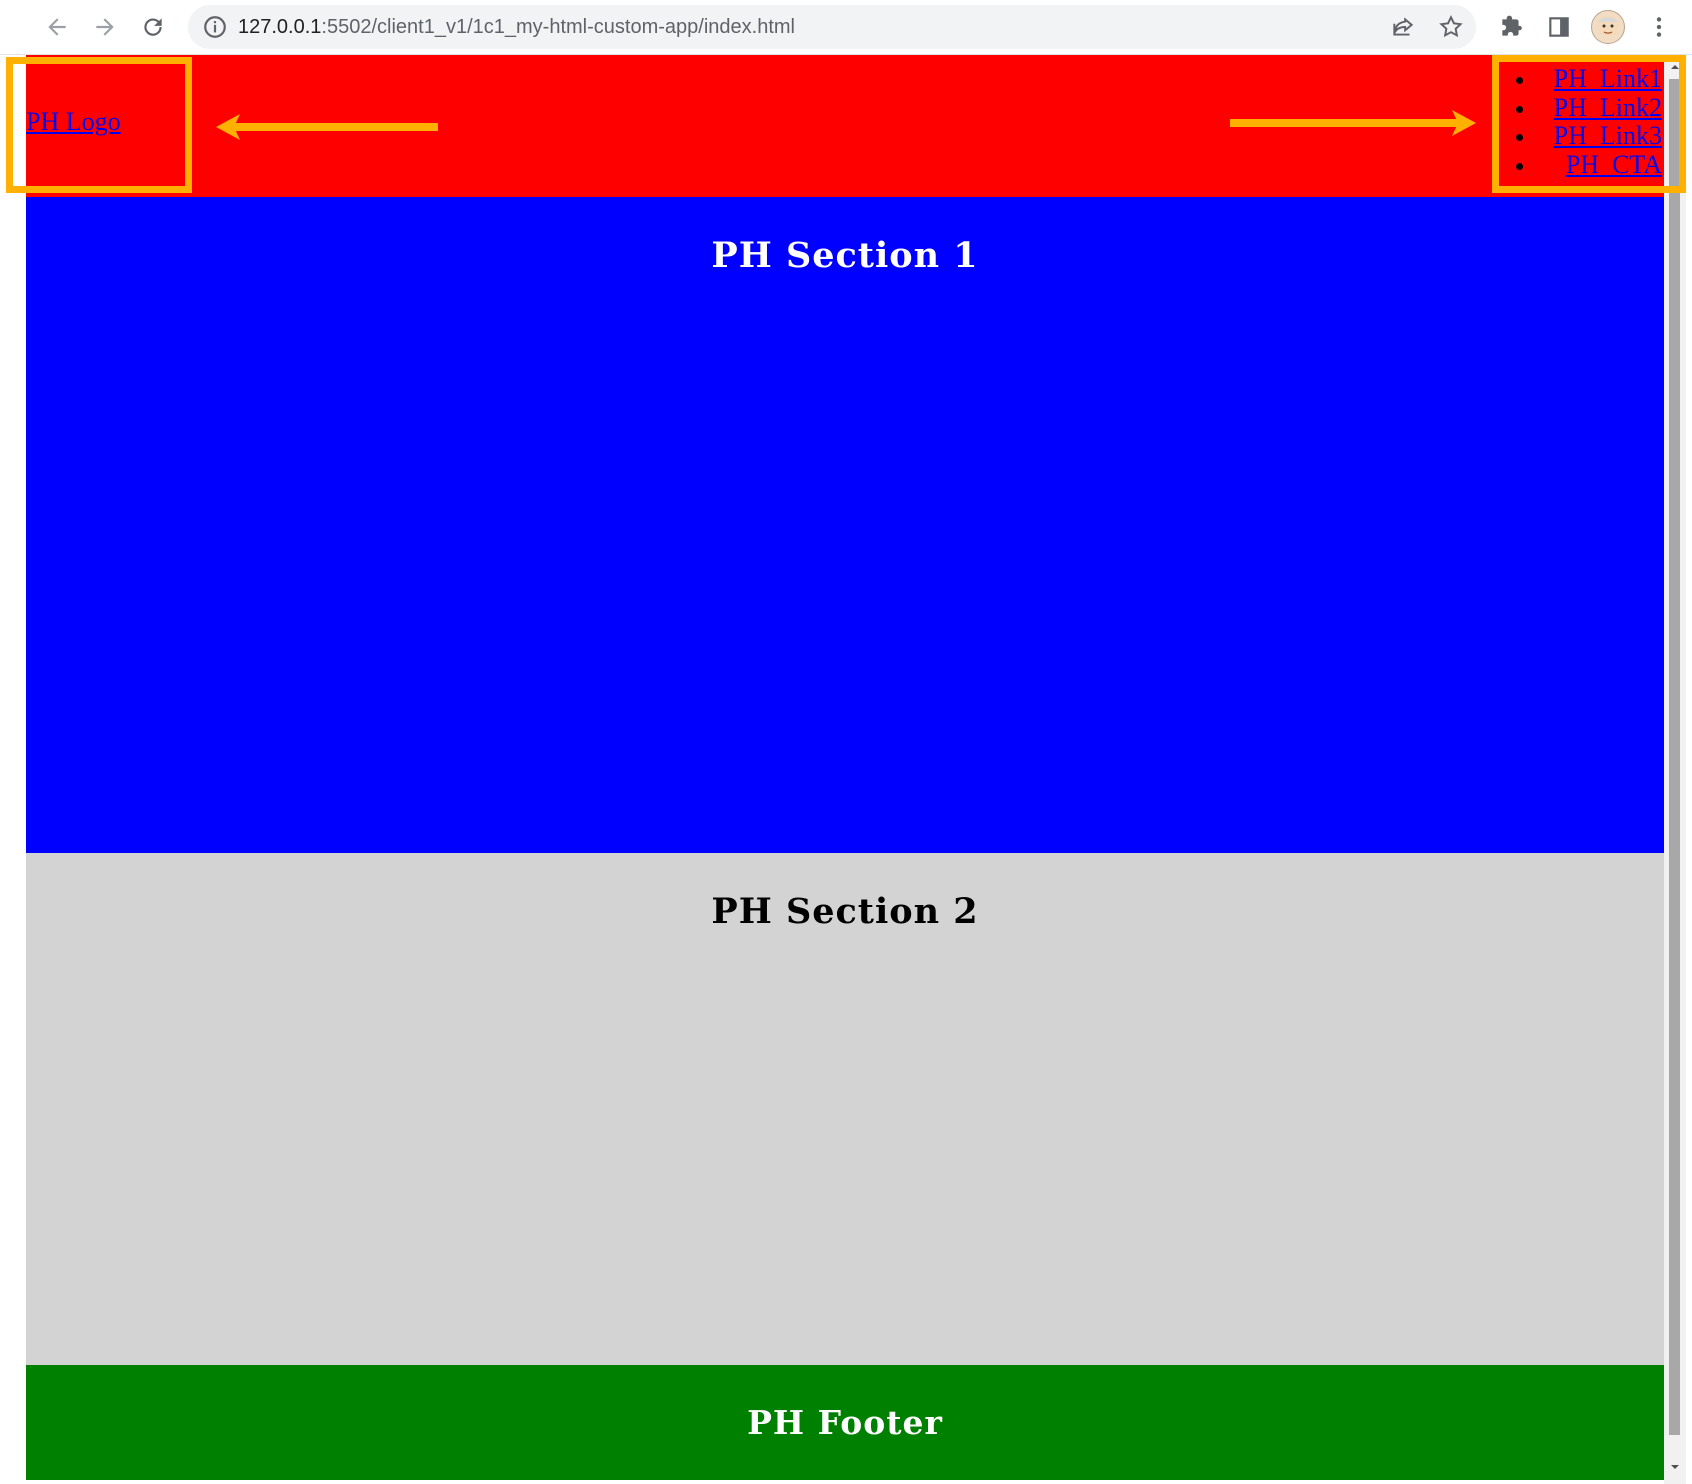 This screenshot has height=1484, width=1692. Describe the element at coordinates (99, 125) in the screenshot. I see `logo-highlight-box` at that location.